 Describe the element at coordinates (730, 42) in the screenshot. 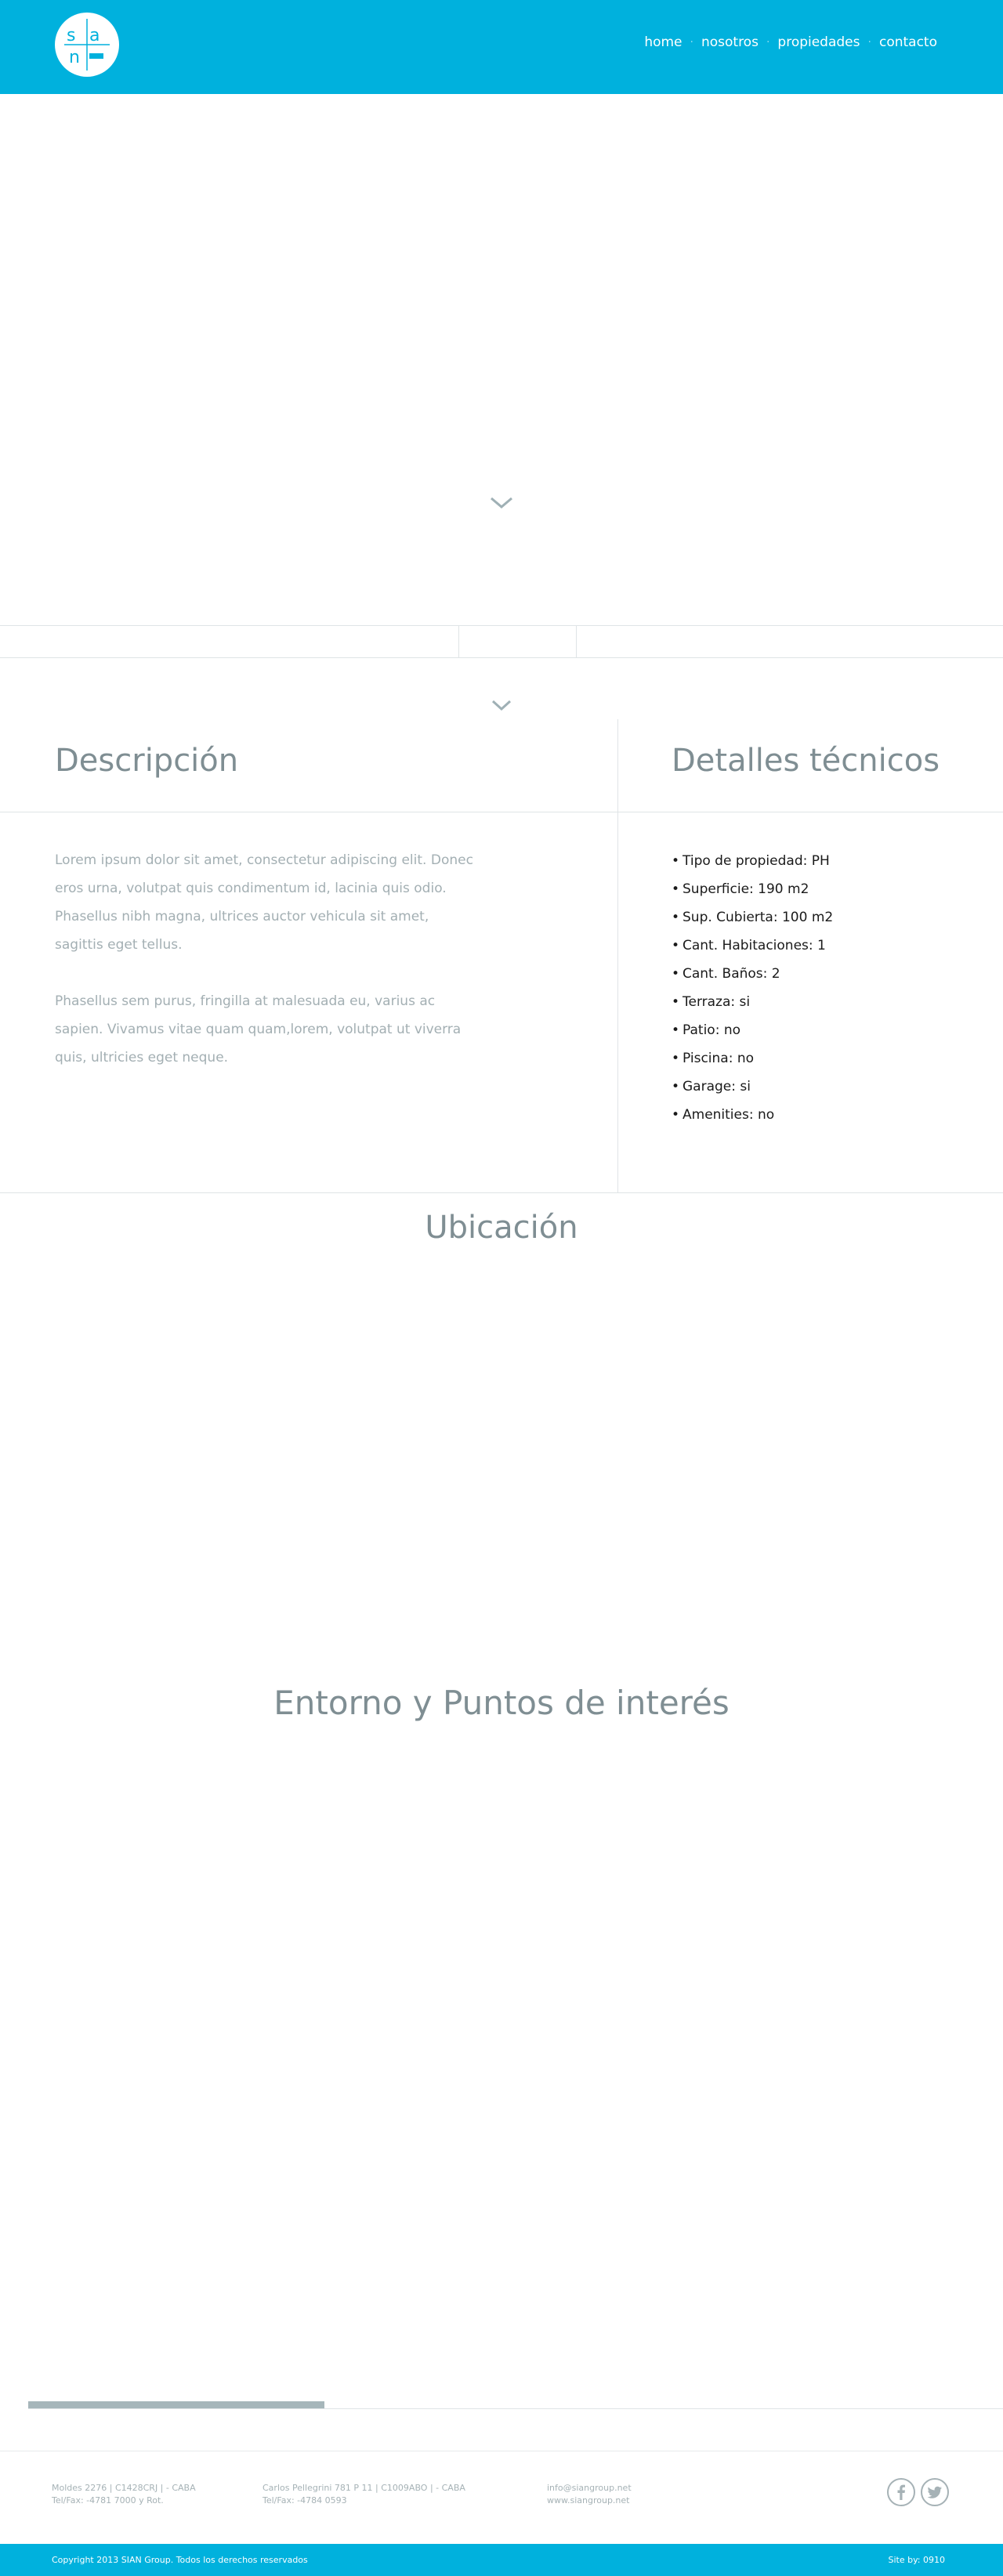

I see `nav-nosotros: nosotros` at that location.